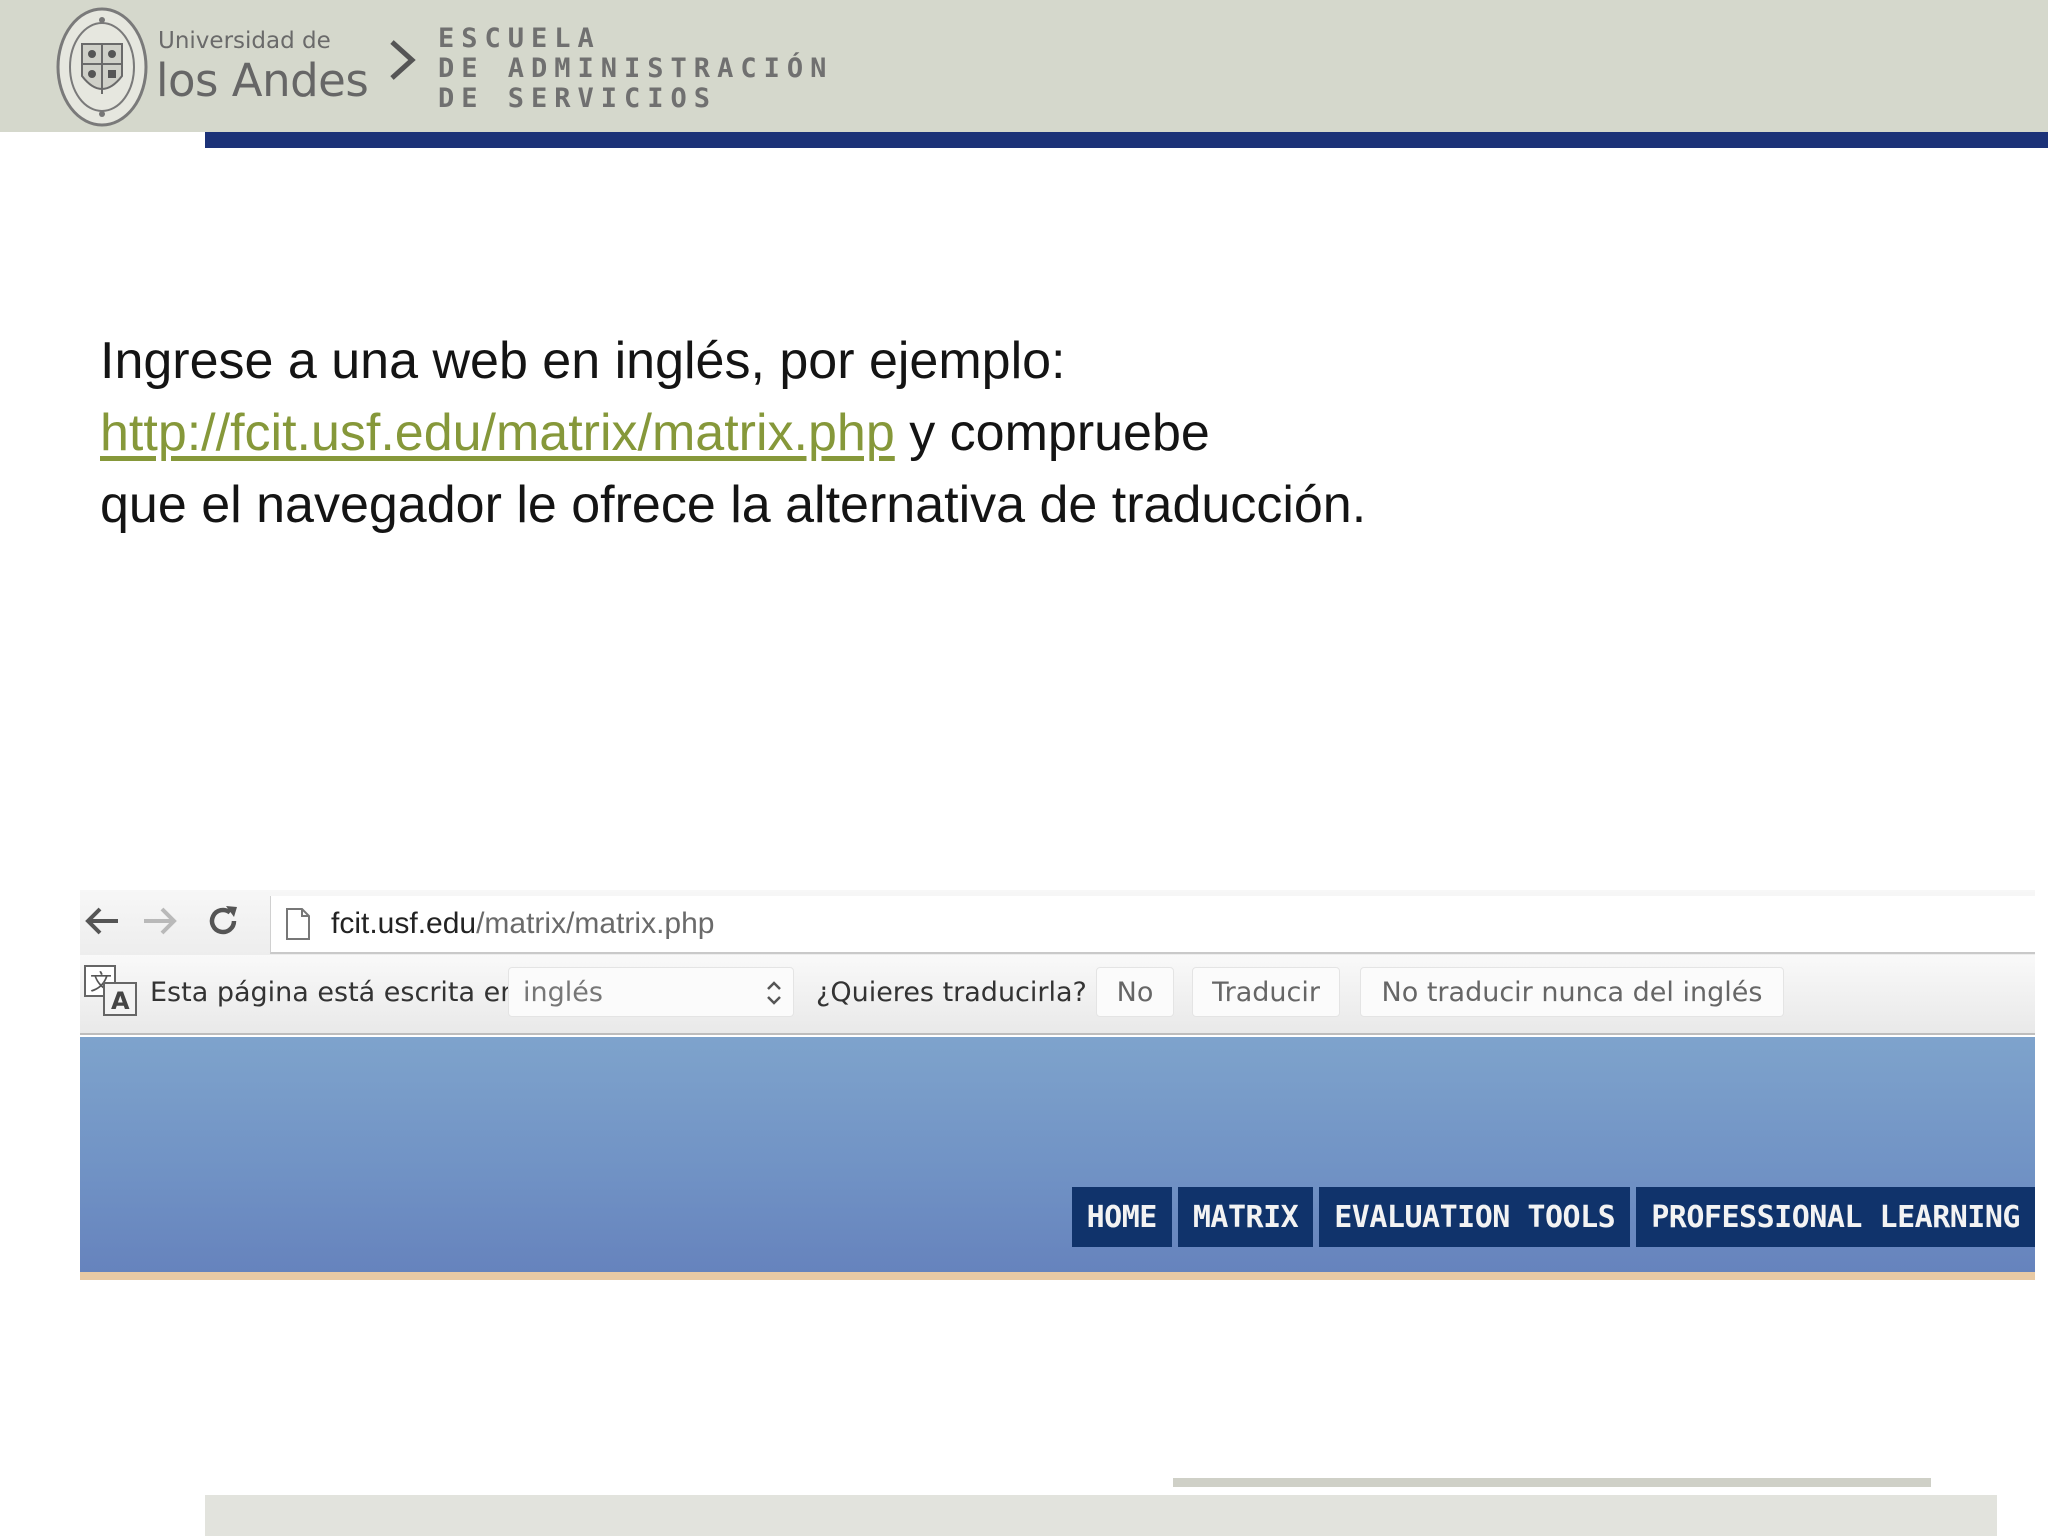 The width and height of the screenshot is (2048, 1536). I want to click on url-path: /matrix/matrix.php, so click(595, 923).